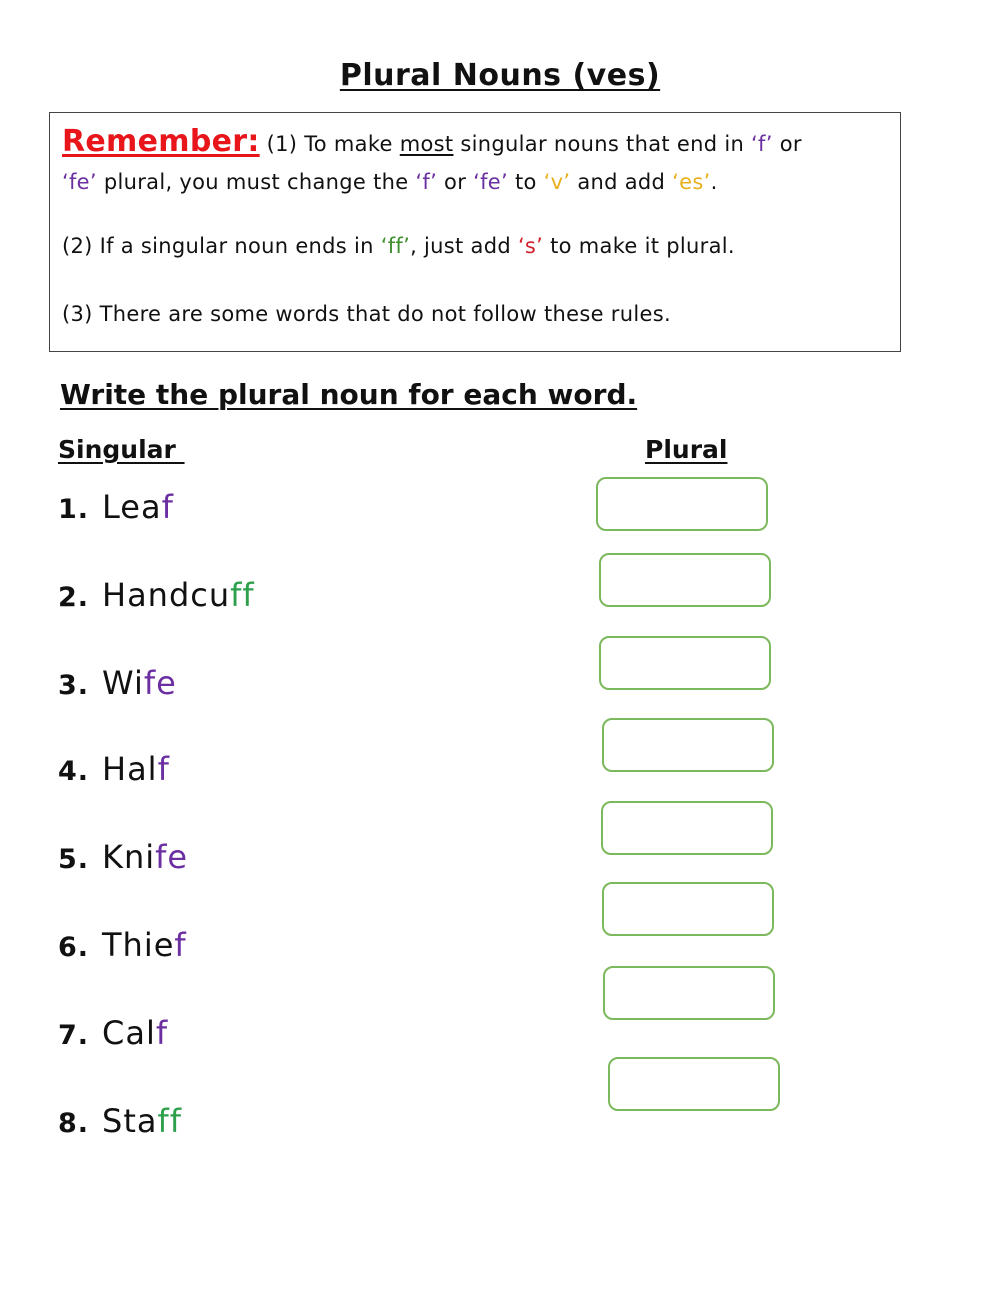 This screenshot has width=1000, height=1291. What do you see at coordinates (526, 182) in the screenshot?
I see `rule-text: to` at bounding box center [526, 182].